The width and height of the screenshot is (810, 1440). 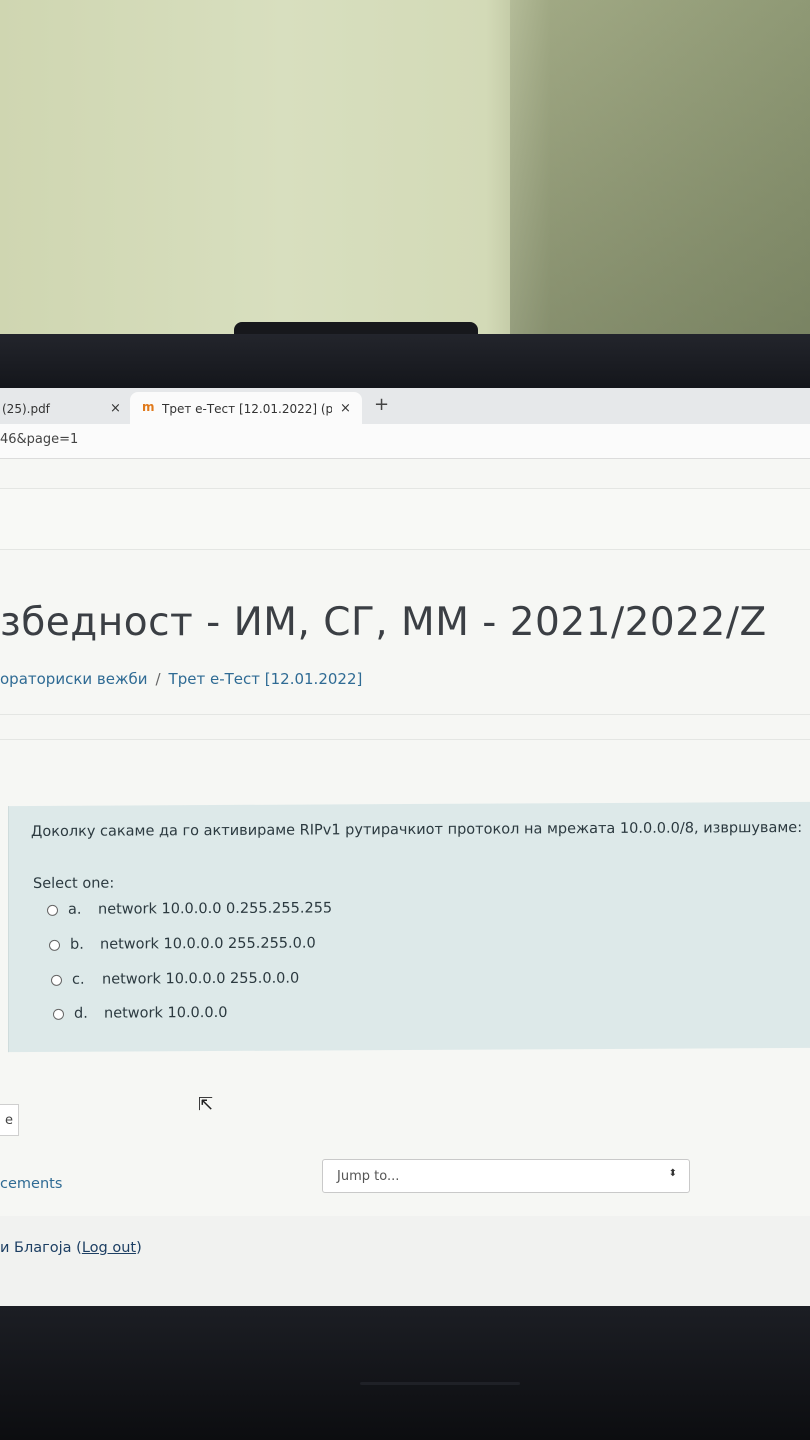 I want to click on previous-activity-button: e, so click(x=9, y=1120).